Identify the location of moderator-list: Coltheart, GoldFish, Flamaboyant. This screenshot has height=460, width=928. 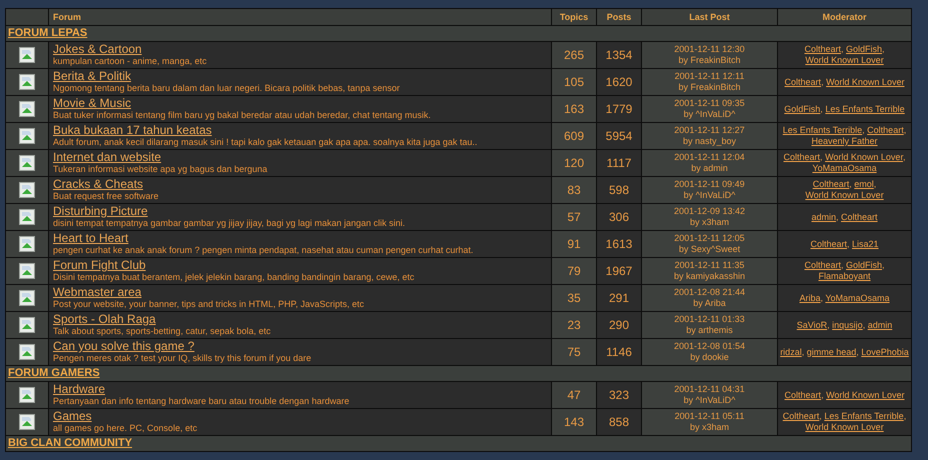
(844, 270).